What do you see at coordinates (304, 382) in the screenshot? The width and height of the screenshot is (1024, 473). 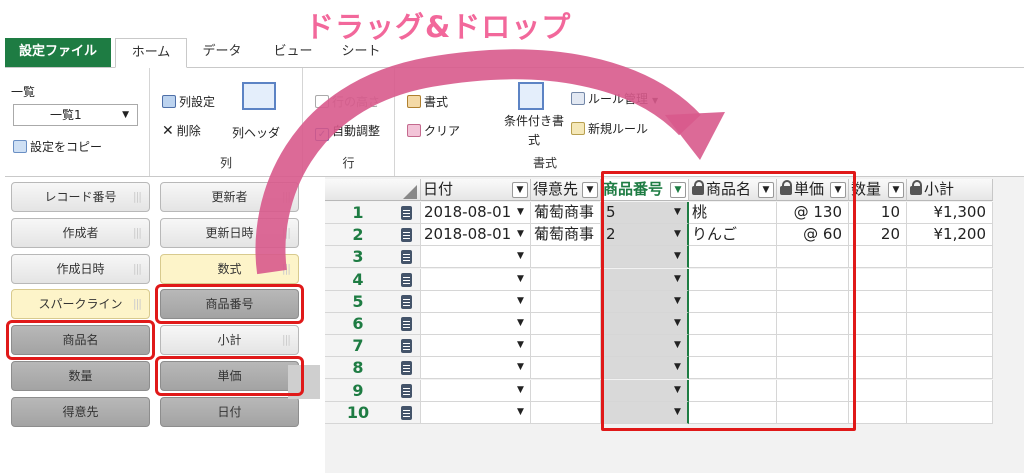 I see `panel-scrollbar` at bounding box center [304, 382].